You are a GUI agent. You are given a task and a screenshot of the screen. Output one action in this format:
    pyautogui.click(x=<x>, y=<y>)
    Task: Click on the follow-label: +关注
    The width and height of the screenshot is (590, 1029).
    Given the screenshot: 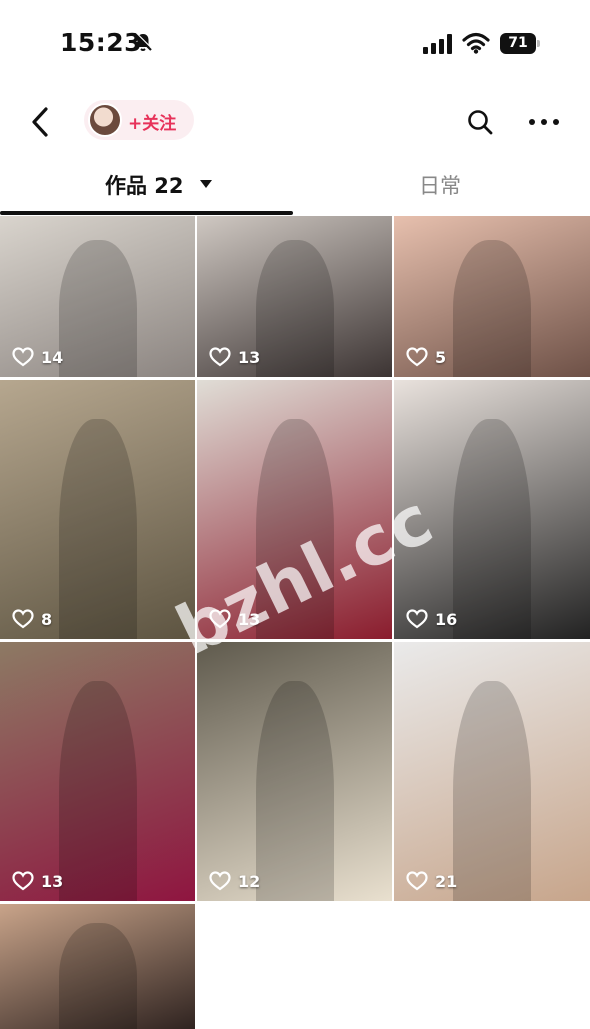 What is the action you would take?
    pyautogui.click(x=152, y=124)
    